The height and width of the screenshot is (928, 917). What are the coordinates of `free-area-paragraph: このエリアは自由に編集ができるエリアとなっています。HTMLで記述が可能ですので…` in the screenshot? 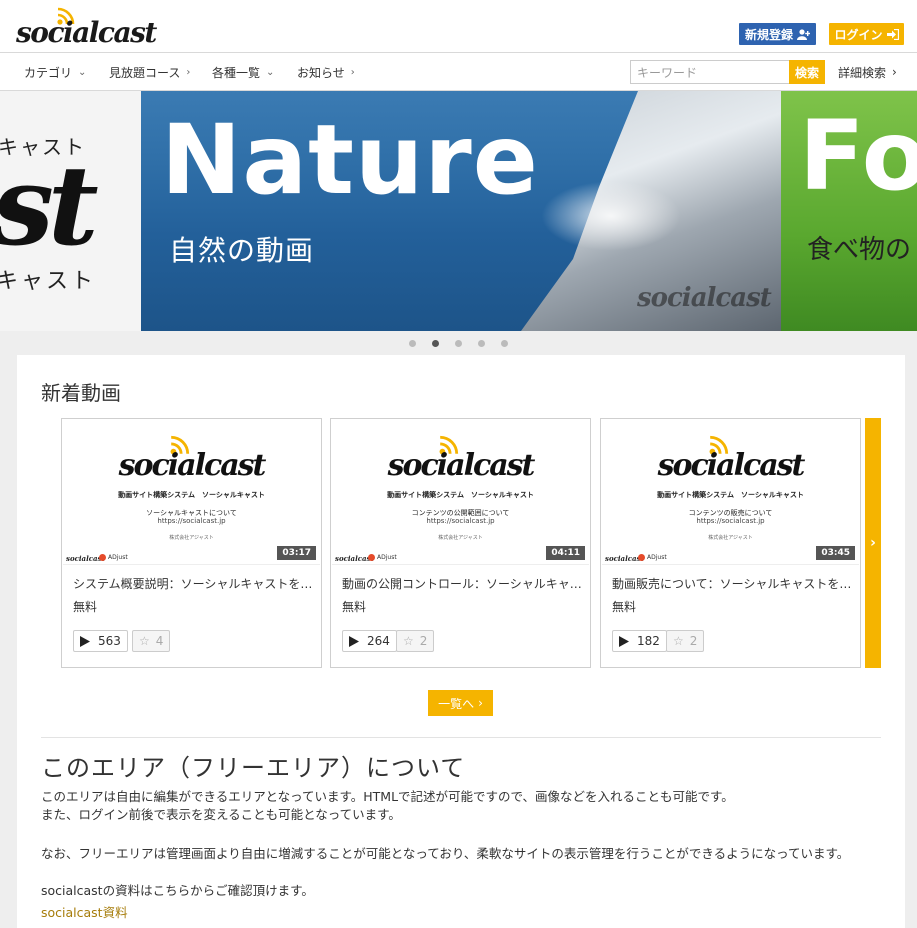 It's located at (387, 796).